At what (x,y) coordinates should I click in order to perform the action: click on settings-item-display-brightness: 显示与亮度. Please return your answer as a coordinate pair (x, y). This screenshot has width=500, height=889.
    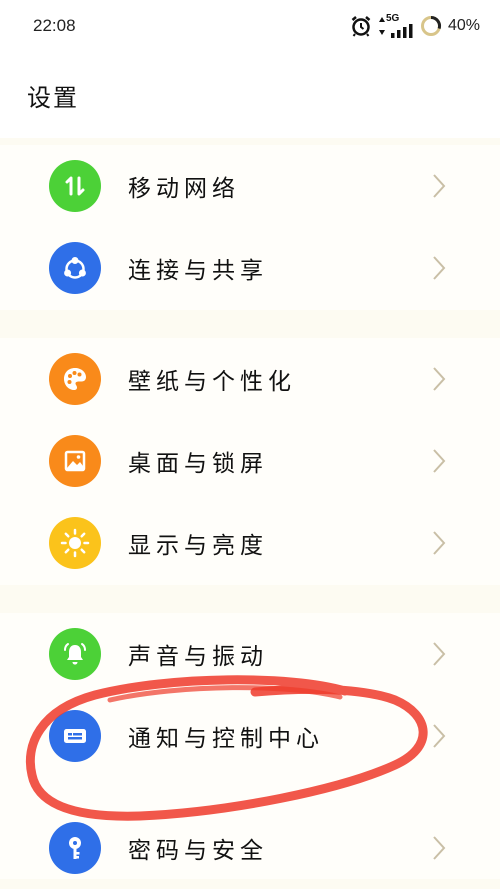
    Looking at the image, I should click on (250, 543).